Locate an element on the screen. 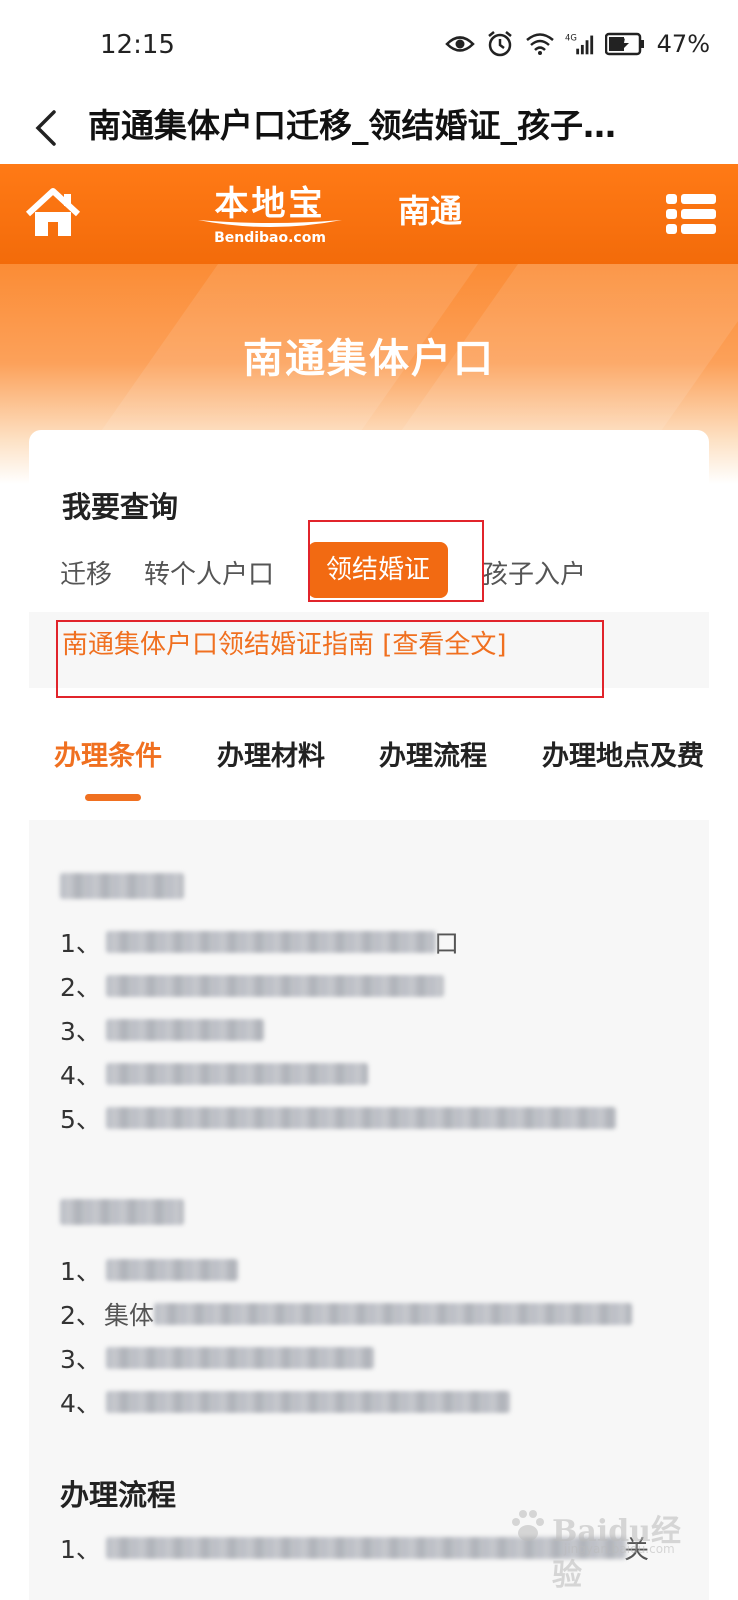 The width and height of the screenshot is (738, 1600). status-time: 12:15 is located at coordinates (137, 45).